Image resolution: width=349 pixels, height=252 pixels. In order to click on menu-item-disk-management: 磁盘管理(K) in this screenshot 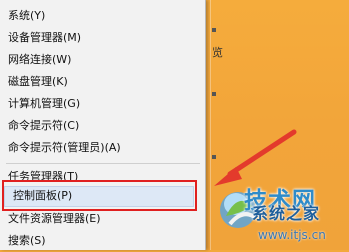, I will do `click(102, 82)`.